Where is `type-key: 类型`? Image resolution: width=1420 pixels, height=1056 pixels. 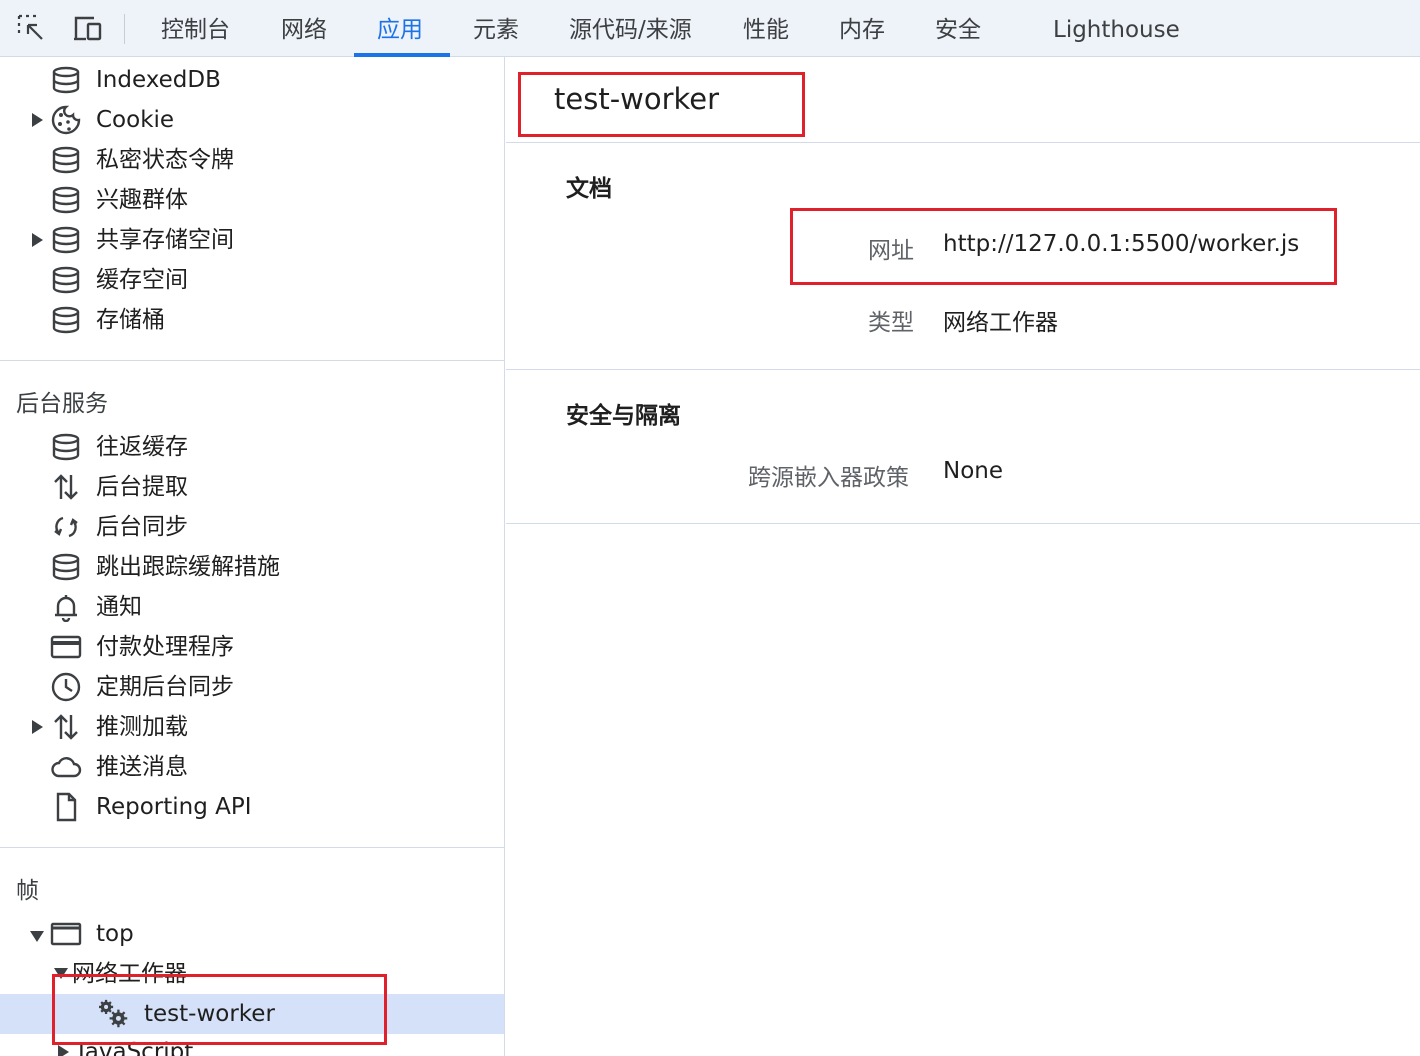
type-key: 类型 is located at coordinates (891, 323).